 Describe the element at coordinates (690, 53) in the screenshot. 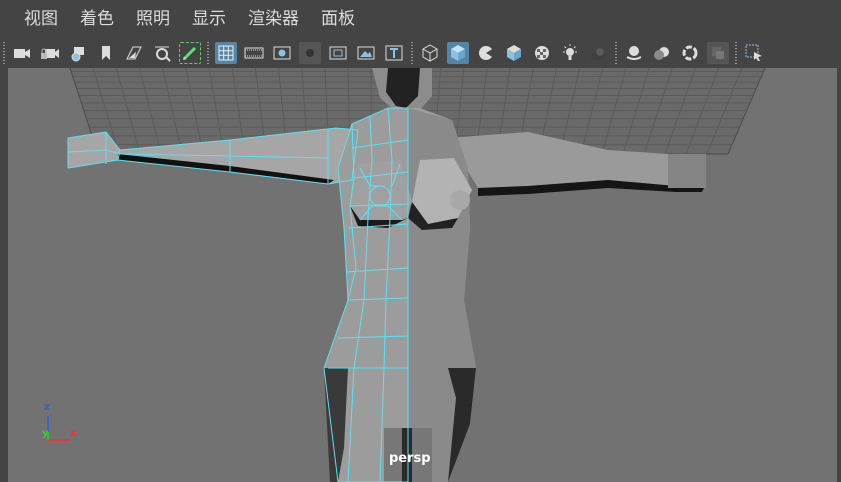

I see `multisample-aa-icon` at that location.